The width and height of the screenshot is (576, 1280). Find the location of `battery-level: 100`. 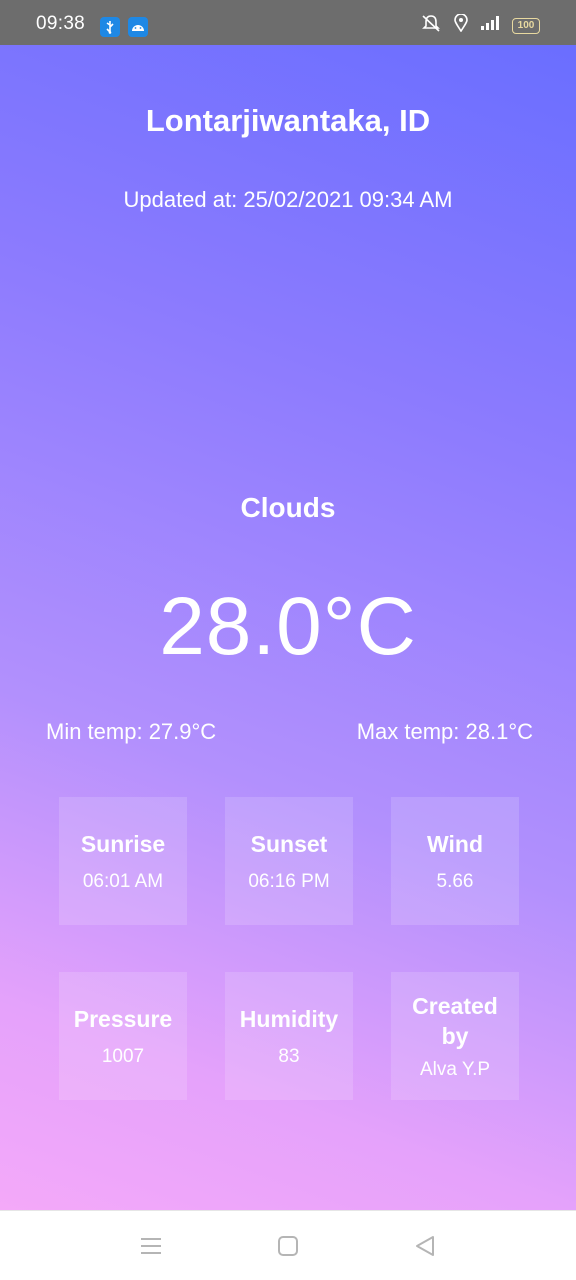

battery-level: 100 is located at coordinates (526, 25).